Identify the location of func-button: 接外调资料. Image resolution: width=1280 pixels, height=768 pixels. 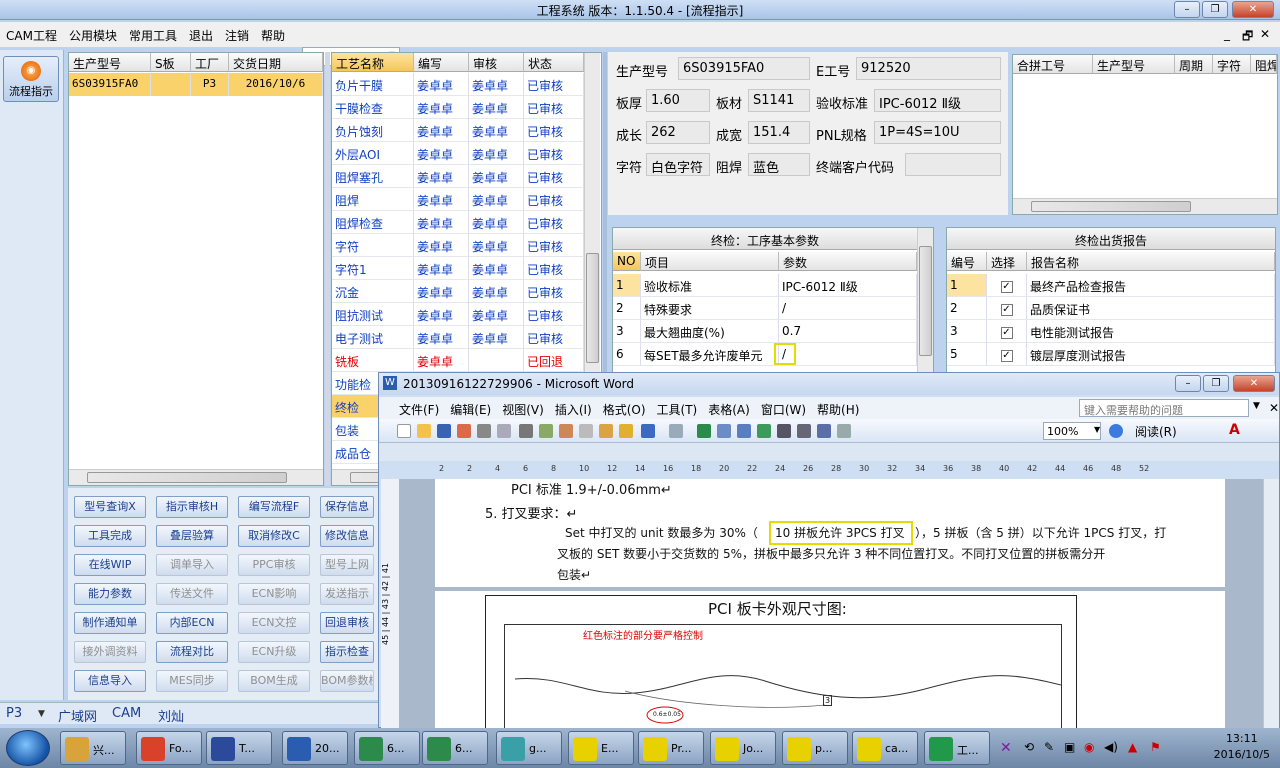
(110, 652).